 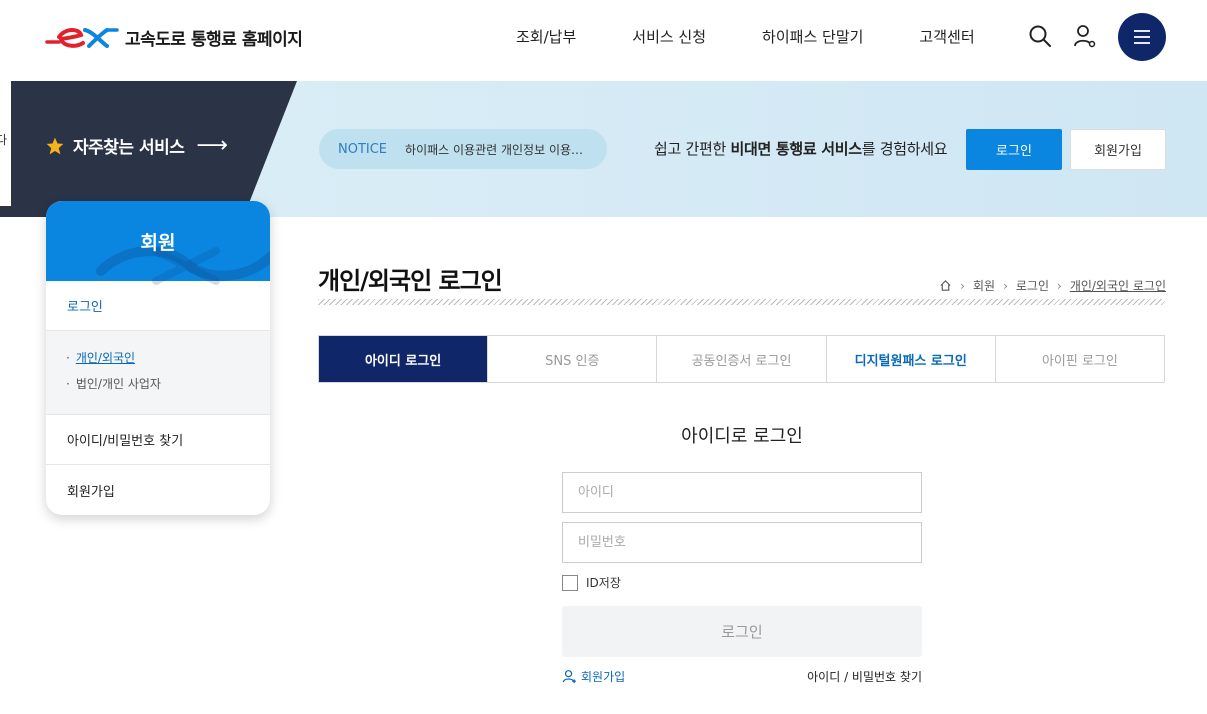 I want to click on top-login-button: 로그인, so click(x=1014, y=149).